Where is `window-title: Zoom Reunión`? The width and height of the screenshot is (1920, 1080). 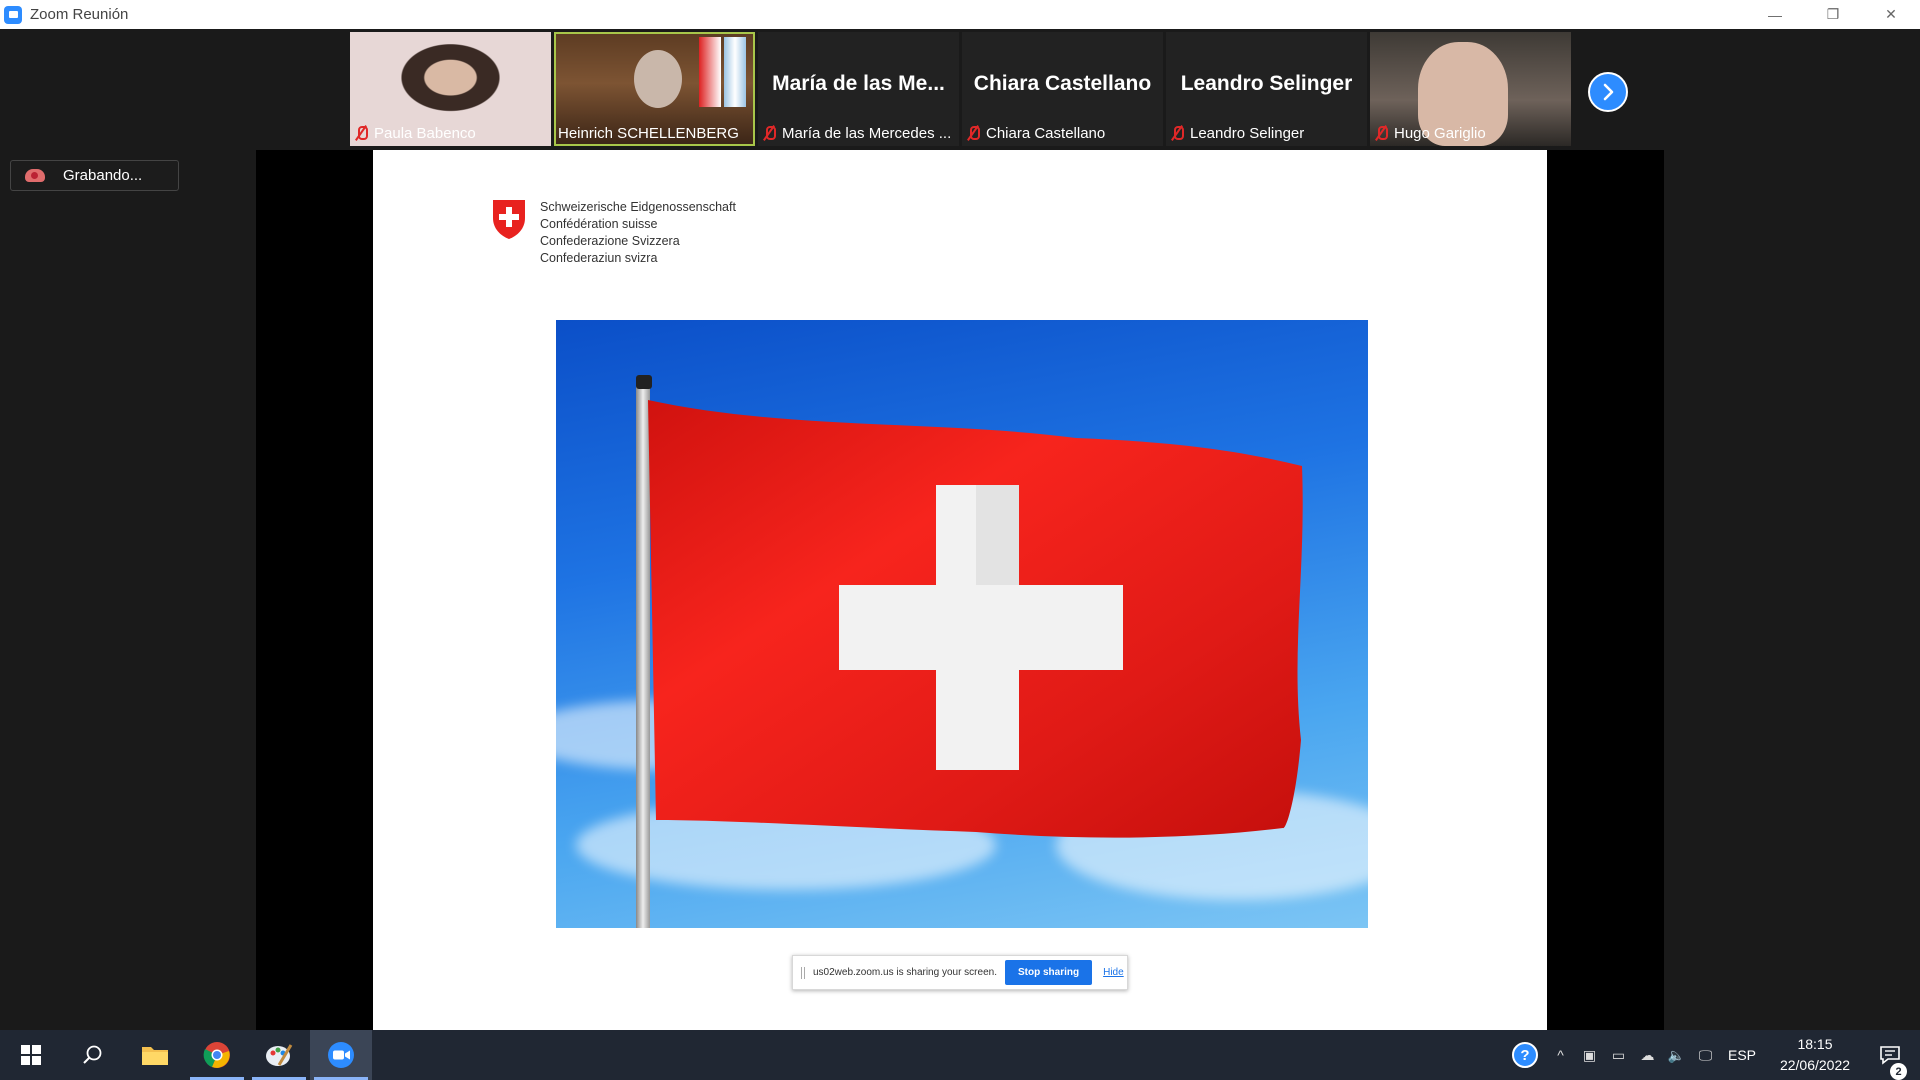
window-title: Zoom Reunión is located at coordinates (79, 14).